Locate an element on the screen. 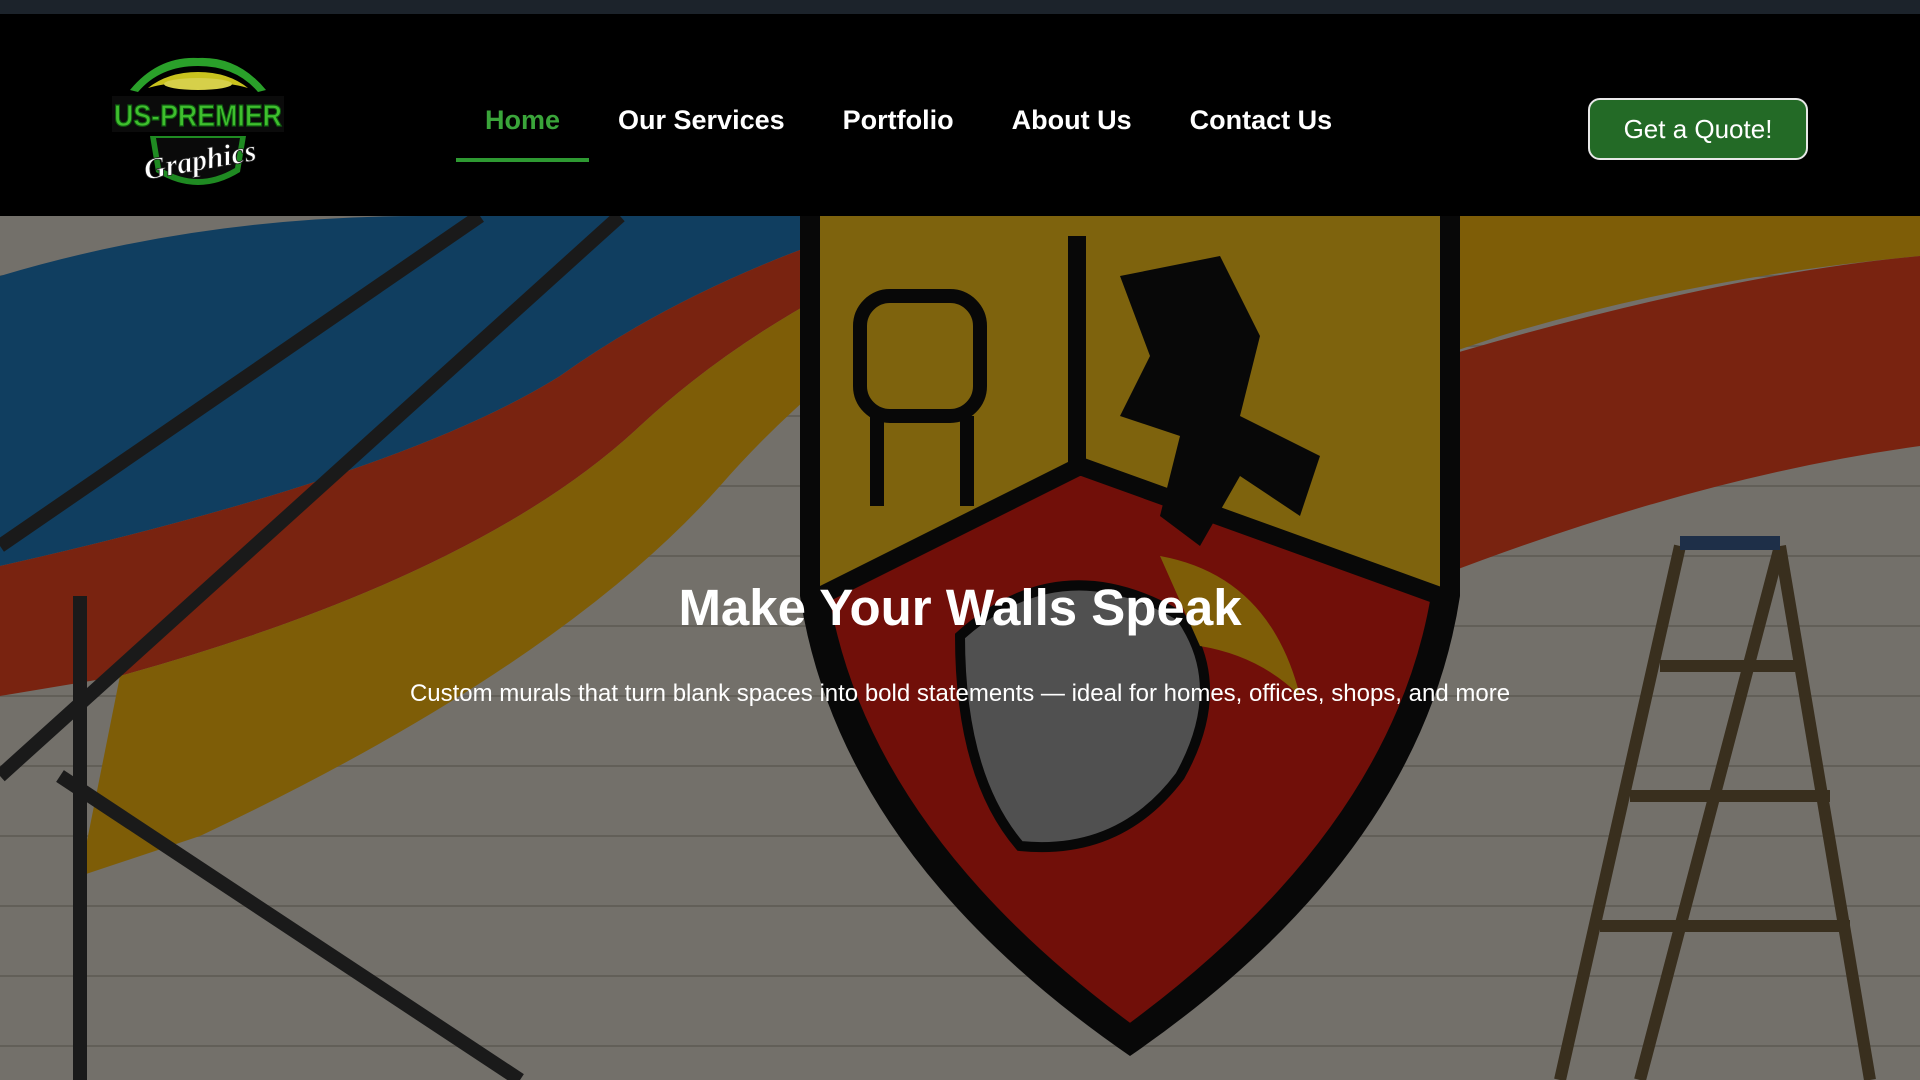  site-logo: US-PREMIER Graphics is located at coordinates (198, 123).